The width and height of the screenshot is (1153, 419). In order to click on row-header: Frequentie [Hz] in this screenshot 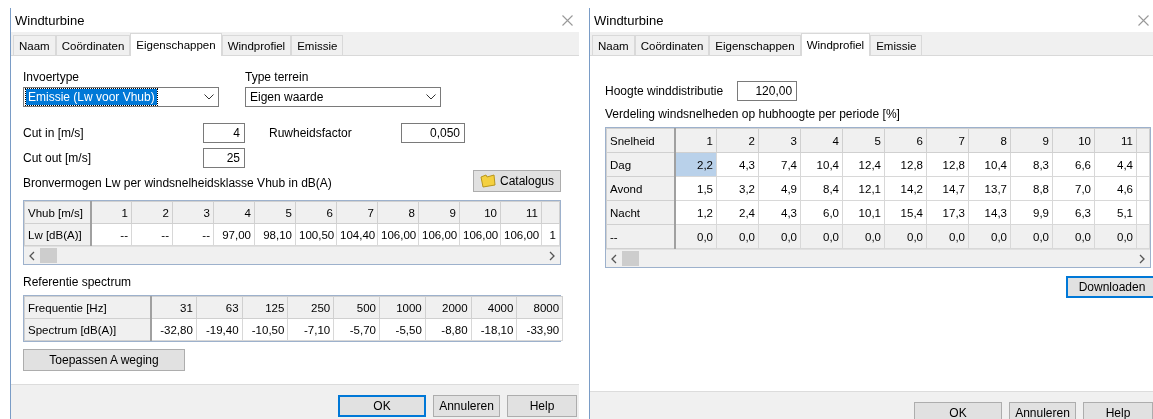, I will do `click(87, 307)`.